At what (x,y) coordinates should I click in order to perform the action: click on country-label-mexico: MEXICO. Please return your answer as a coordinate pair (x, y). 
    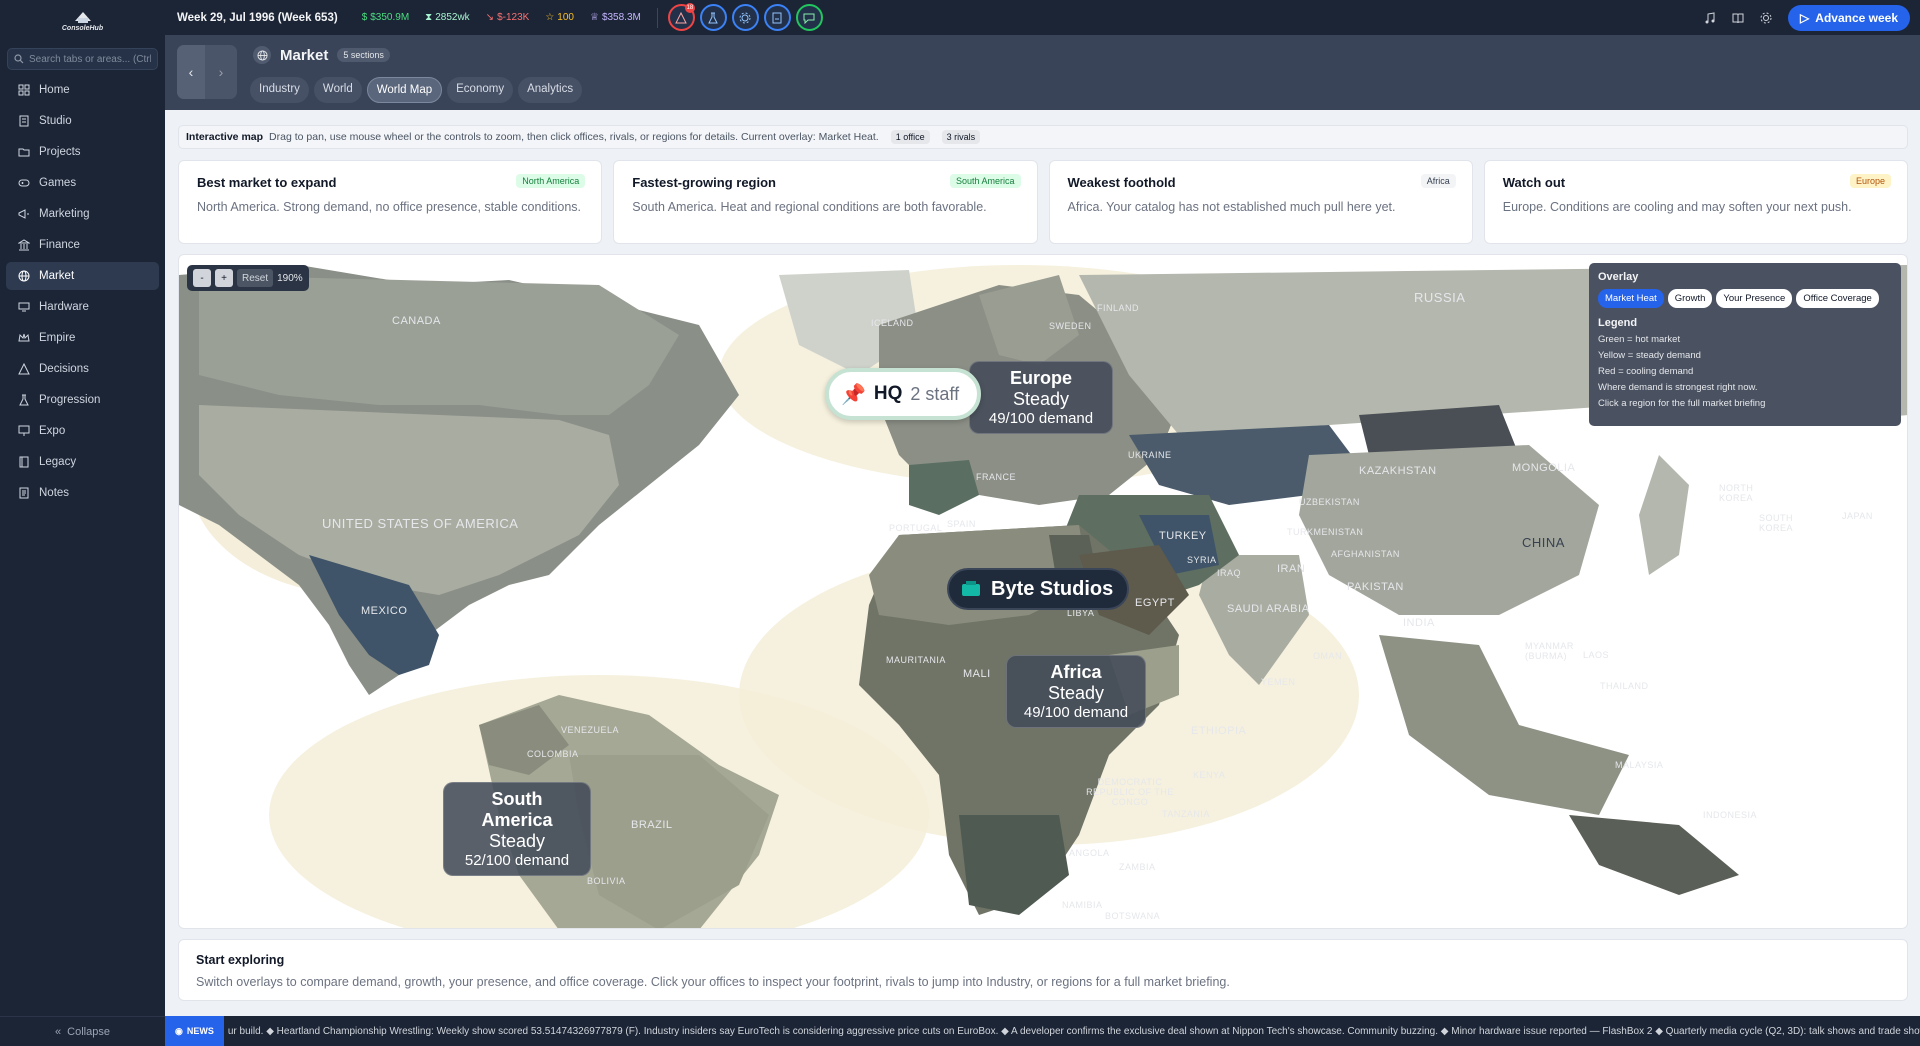
    Looking at the image, I should click on (384, 611).